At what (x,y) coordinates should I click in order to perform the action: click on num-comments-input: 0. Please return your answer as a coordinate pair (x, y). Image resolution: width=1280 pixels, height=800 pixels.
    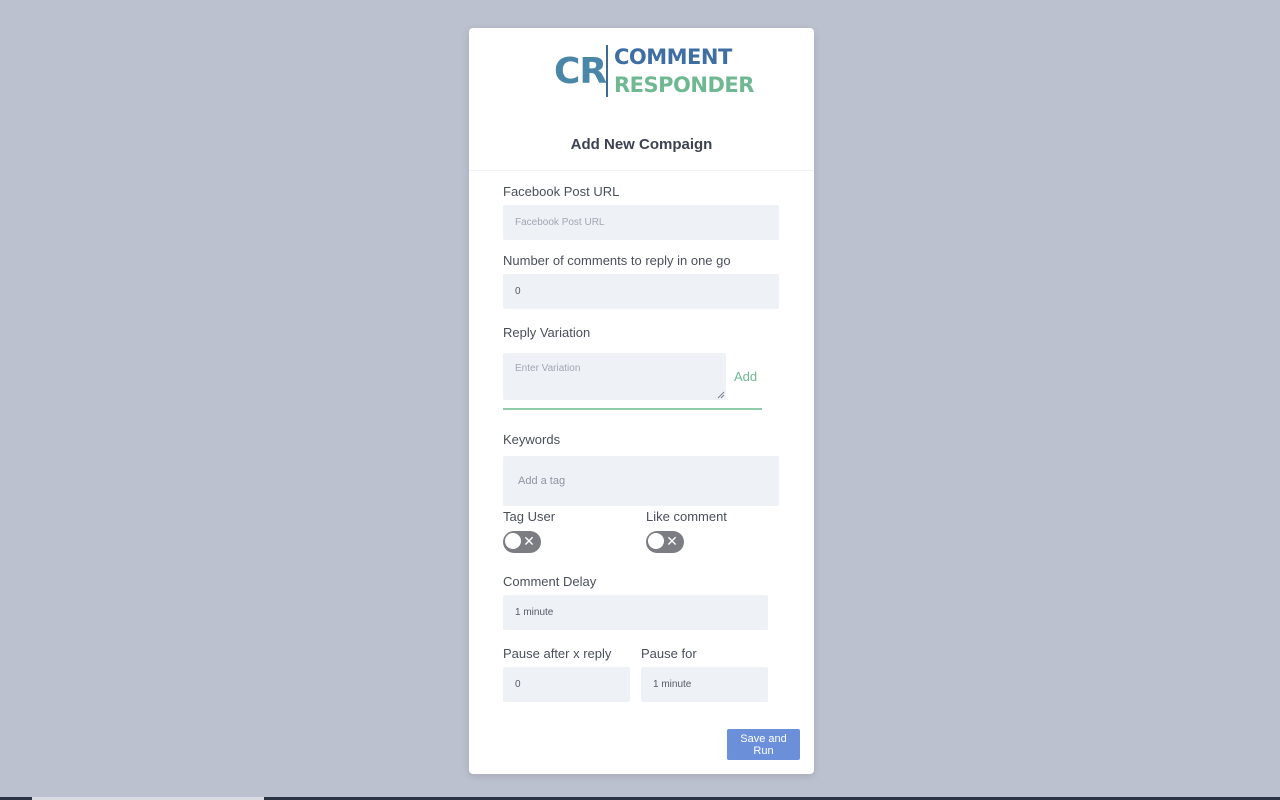
    Looking at the image, I should click on (641, 291).